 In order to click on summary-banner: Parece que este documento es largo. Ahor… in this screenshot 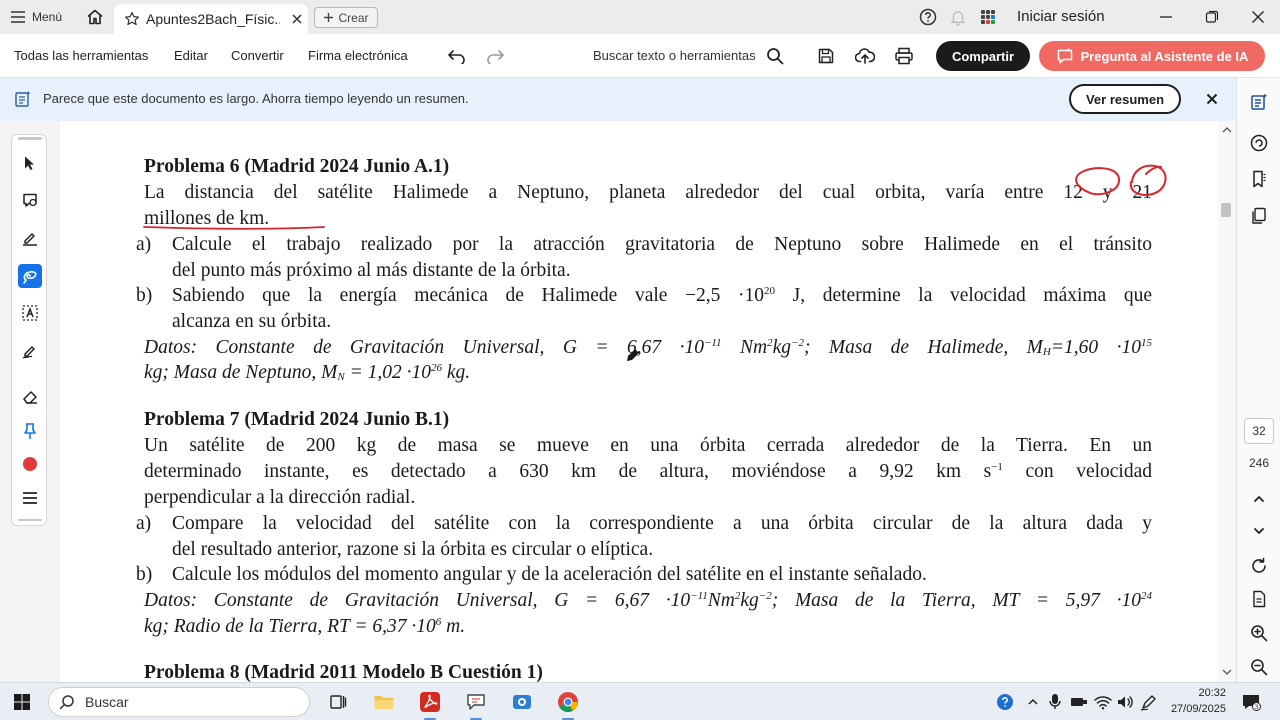, I will do `click(618, 99)`.